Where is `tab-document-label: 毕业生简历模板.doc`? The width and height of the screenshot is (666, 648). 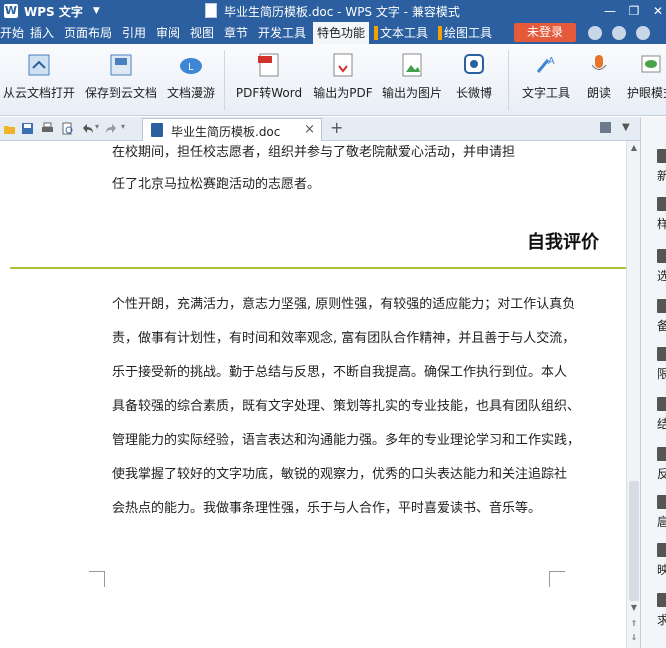
tab-document-label: 毕业生简历模板.doc is located at coordinates (226, 132).